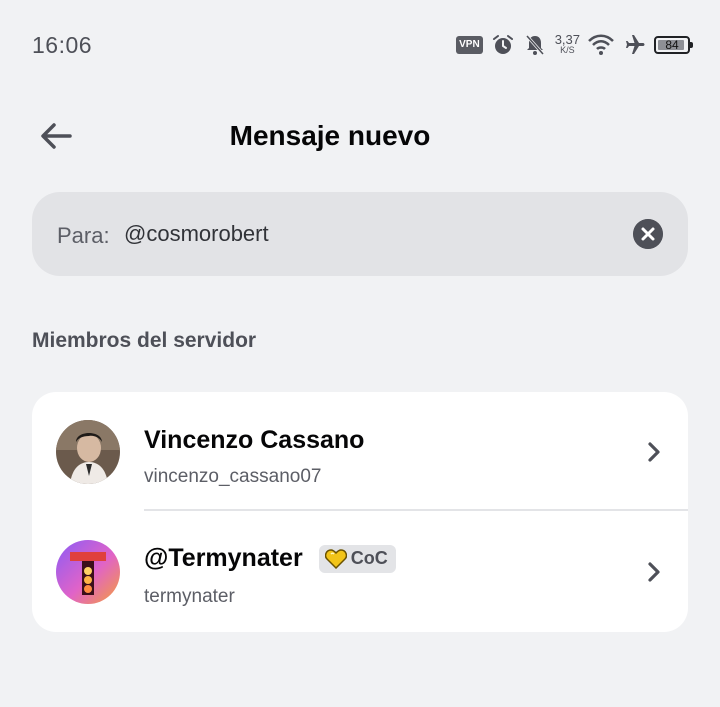 This screenshot has width=720, height=707. I want to click on member-name-text: @Termynater, so click(223, 558).